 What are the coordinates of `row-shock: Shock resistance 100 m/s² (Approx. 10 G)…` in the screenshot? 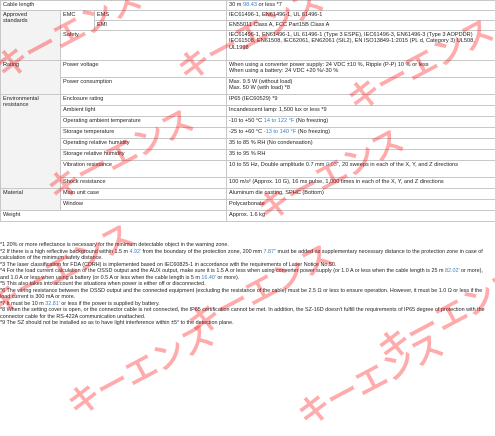 It's located at (248, 182).